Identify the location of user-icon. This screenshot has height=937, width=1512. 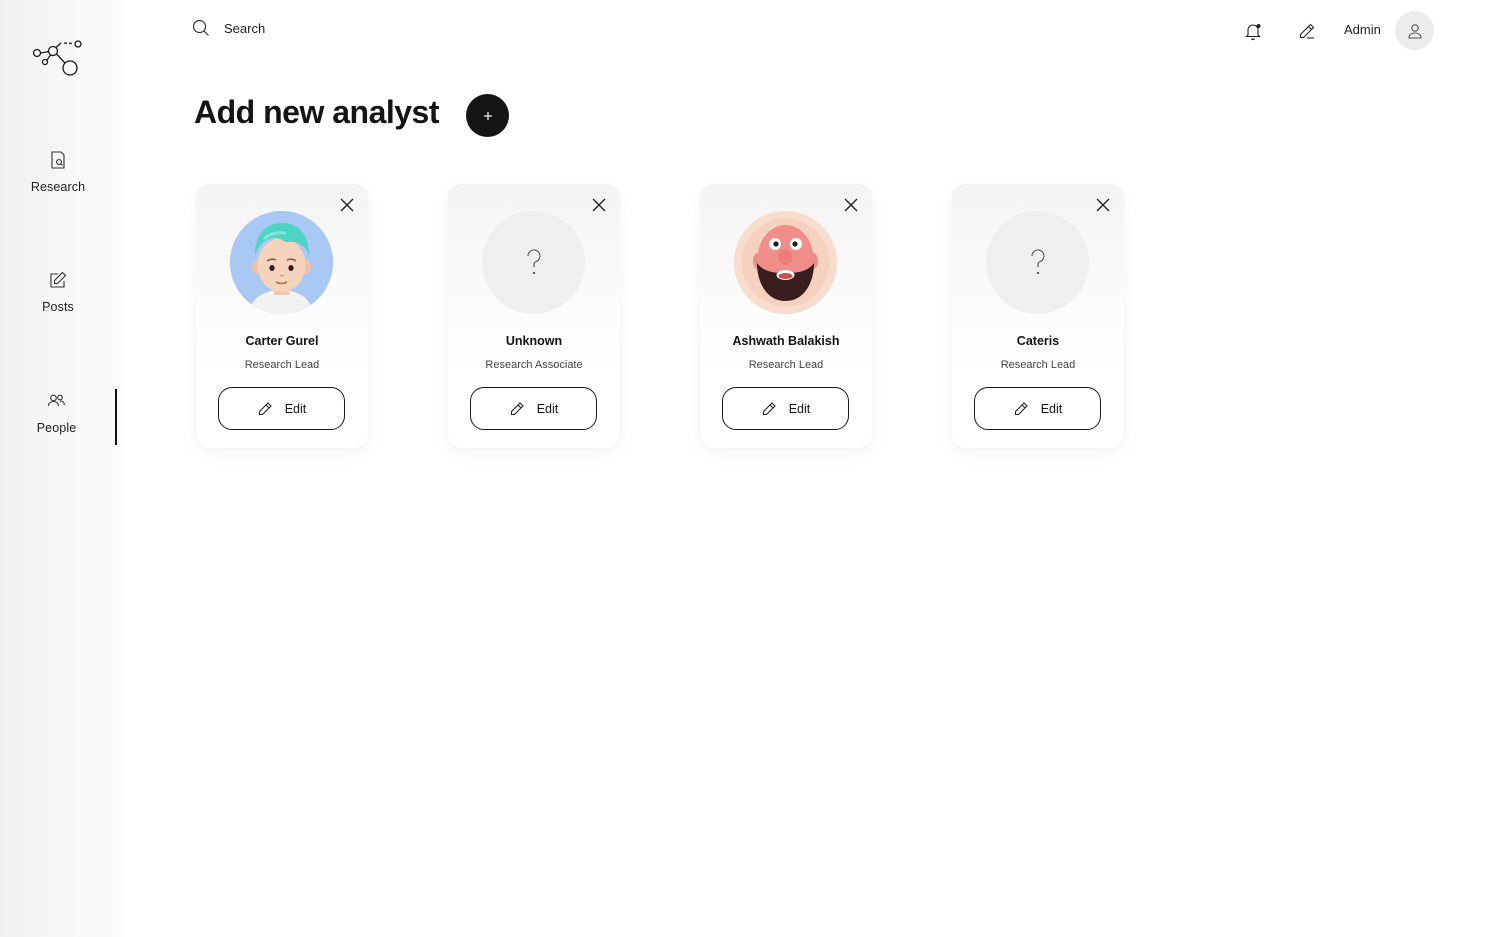
(1414, 31).